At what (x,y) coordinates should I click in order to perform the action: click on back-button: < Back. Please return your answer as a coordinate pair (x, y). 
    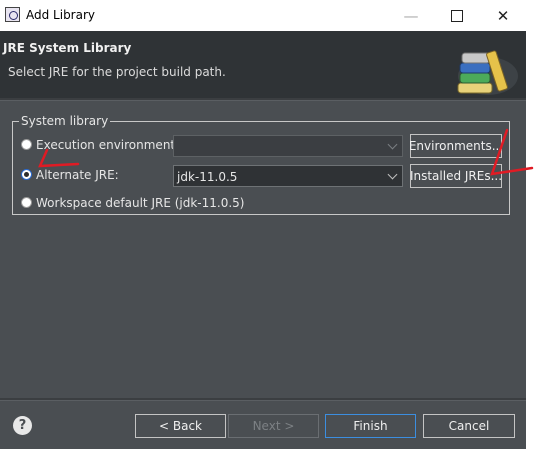
    Looking at the image, I should click on (180, 426).